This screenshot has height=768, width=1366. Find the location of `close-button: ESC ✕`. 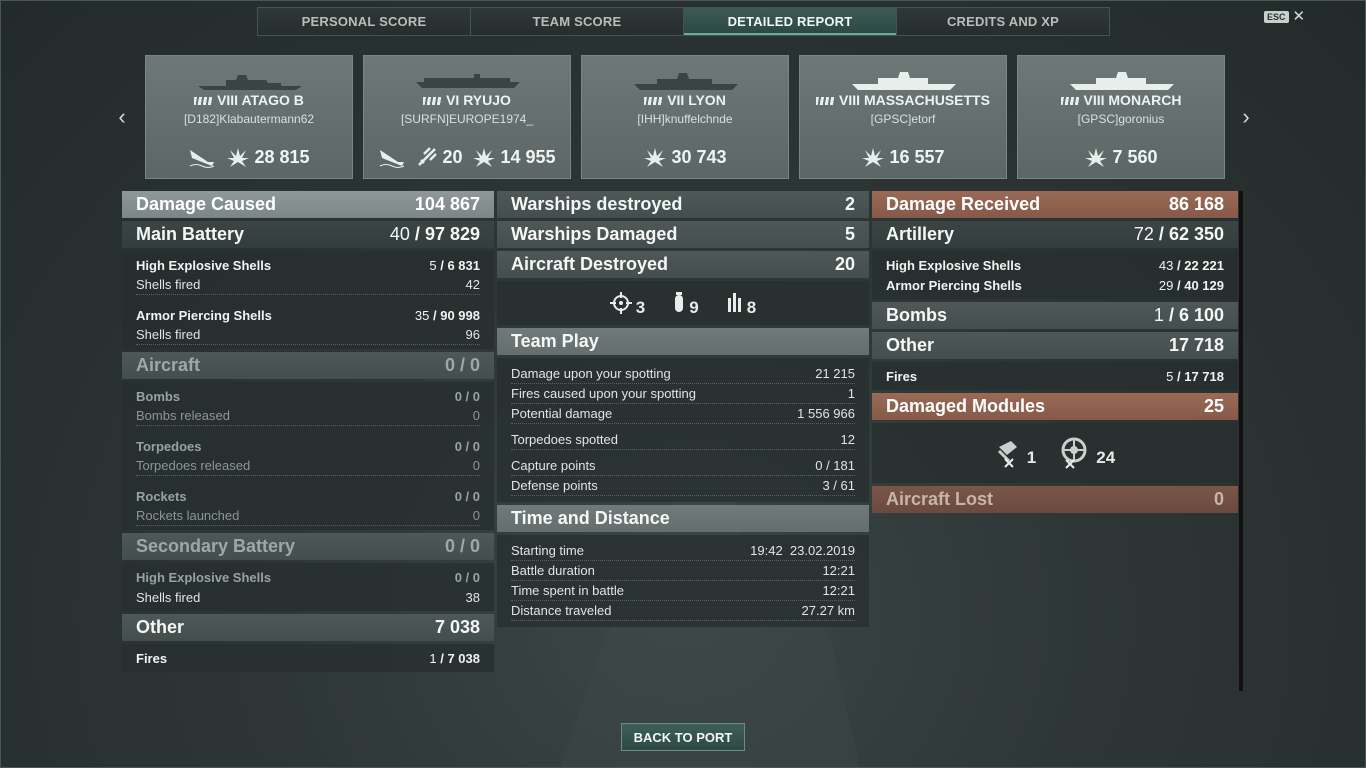

close-button: ESC ✕ is located at coordinates (1285, 16).